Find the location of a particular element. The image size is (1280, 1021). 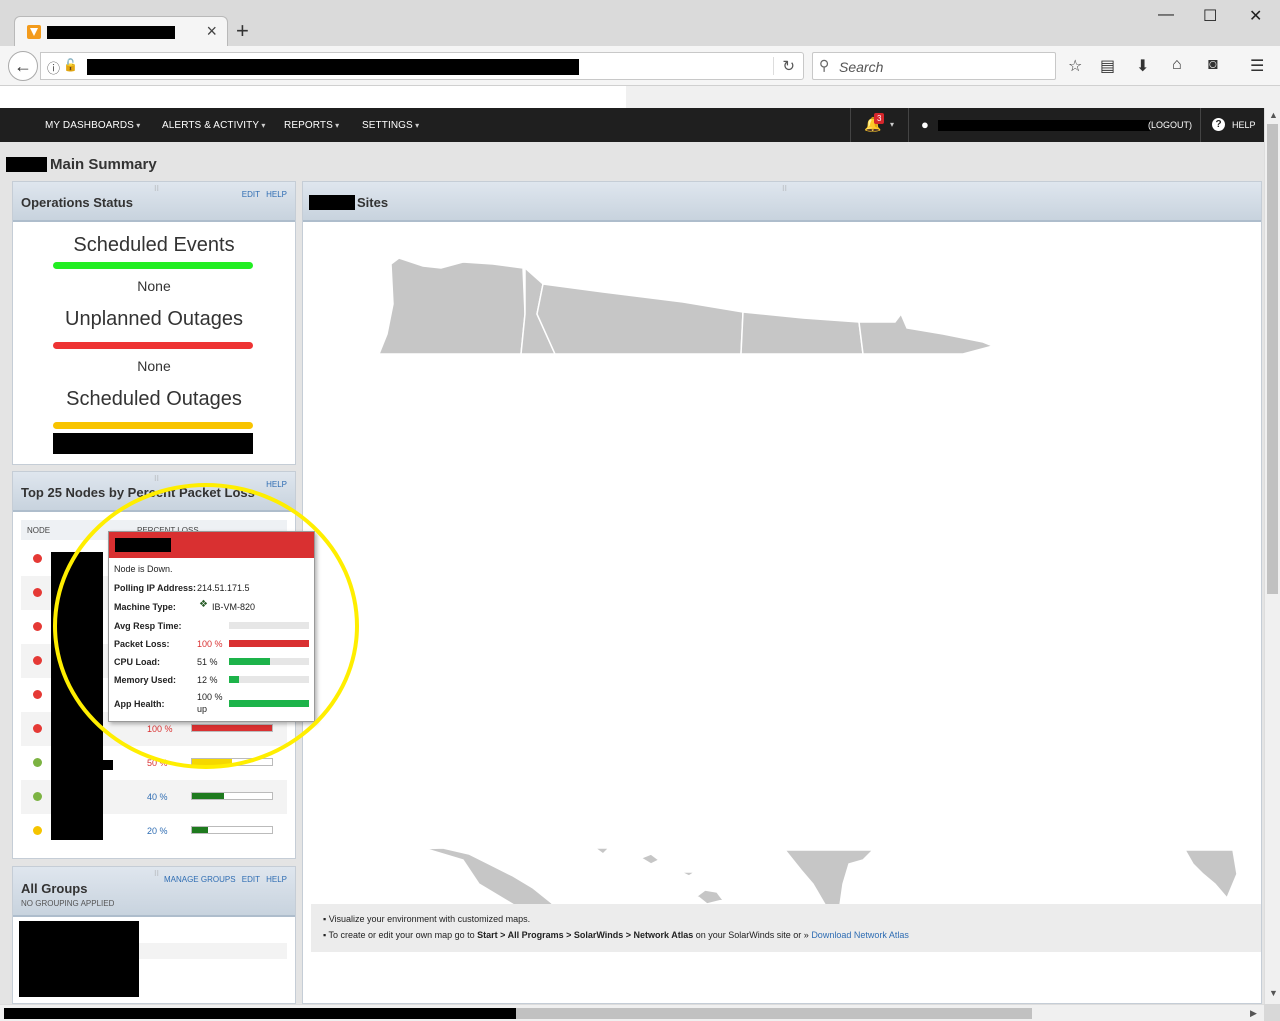

scheduled-events-bar is located at coordinates (153, 265).